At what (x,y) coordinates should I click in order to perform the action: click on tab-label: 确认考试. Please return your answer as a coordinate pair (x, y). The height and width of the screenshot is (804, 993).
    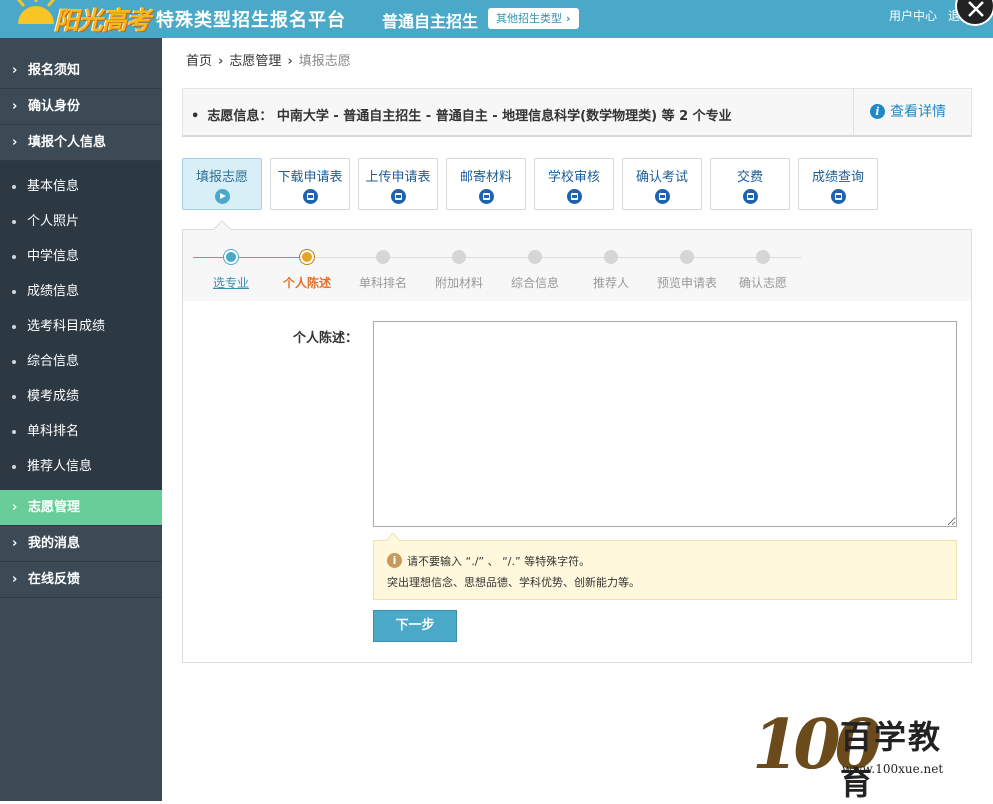
    Looking at the image, I should click on (661, 177).